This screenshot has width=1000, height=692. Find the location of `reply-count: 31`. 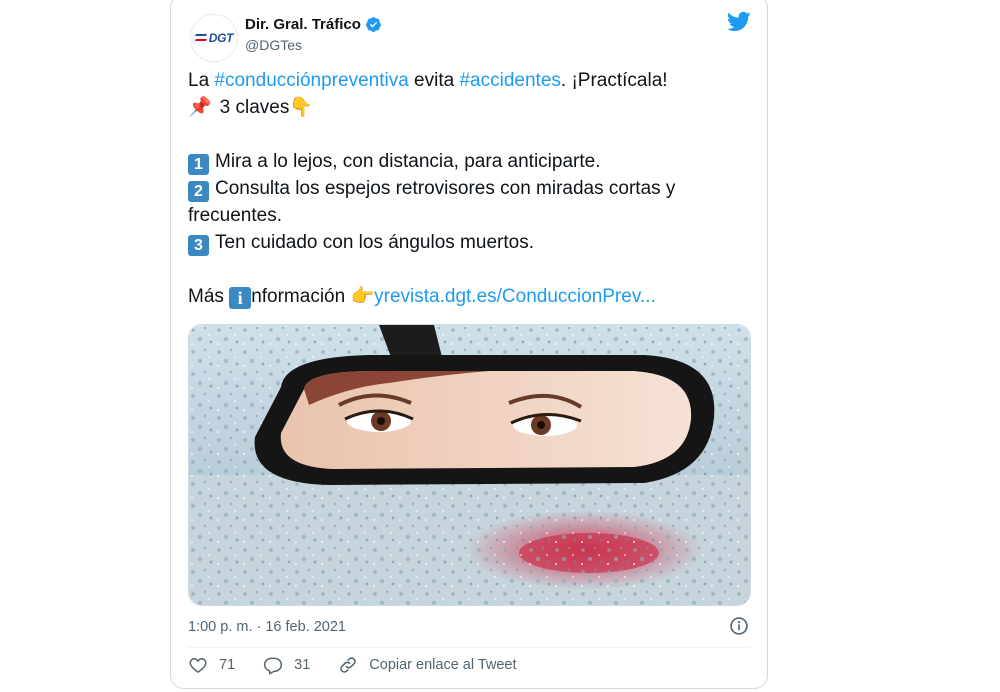

reply-count: 31 is located at coordinates (302, 665).